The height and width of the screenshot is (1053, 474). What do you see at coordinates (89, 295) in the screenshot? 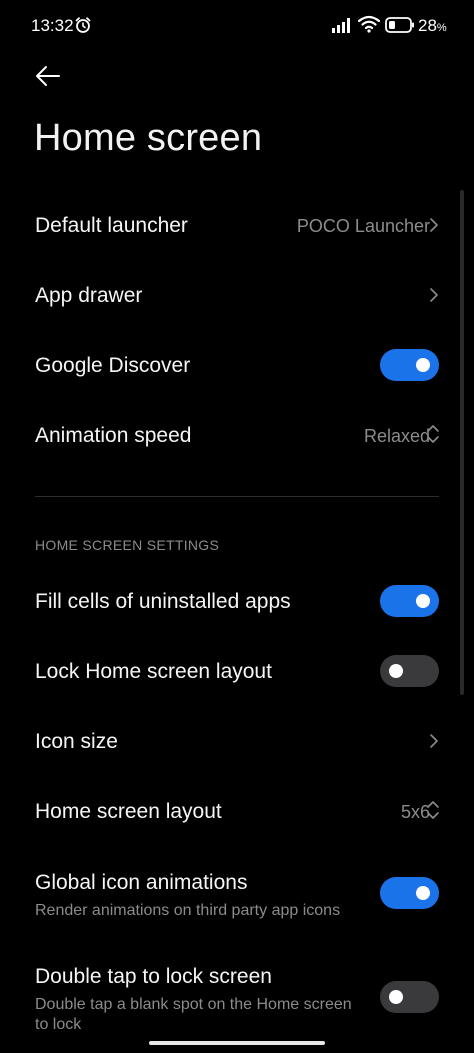
I see `app-drawer-title: App drawer` at bounding box center [89, 295].